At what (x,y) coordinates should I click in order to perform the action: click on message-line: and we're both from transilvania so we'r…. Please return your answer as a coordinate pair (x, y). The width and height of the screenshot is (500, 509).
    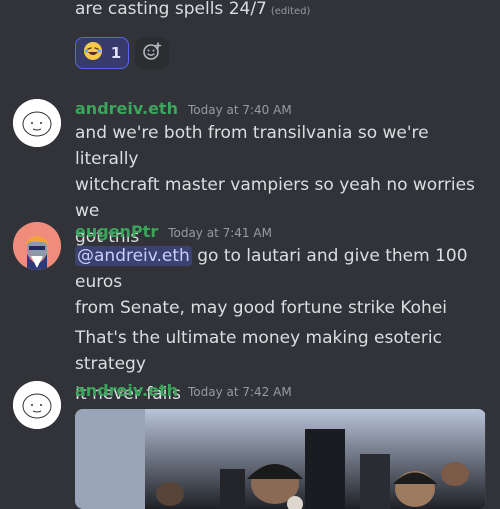
    Looking at the image, I should click on (252, 146).